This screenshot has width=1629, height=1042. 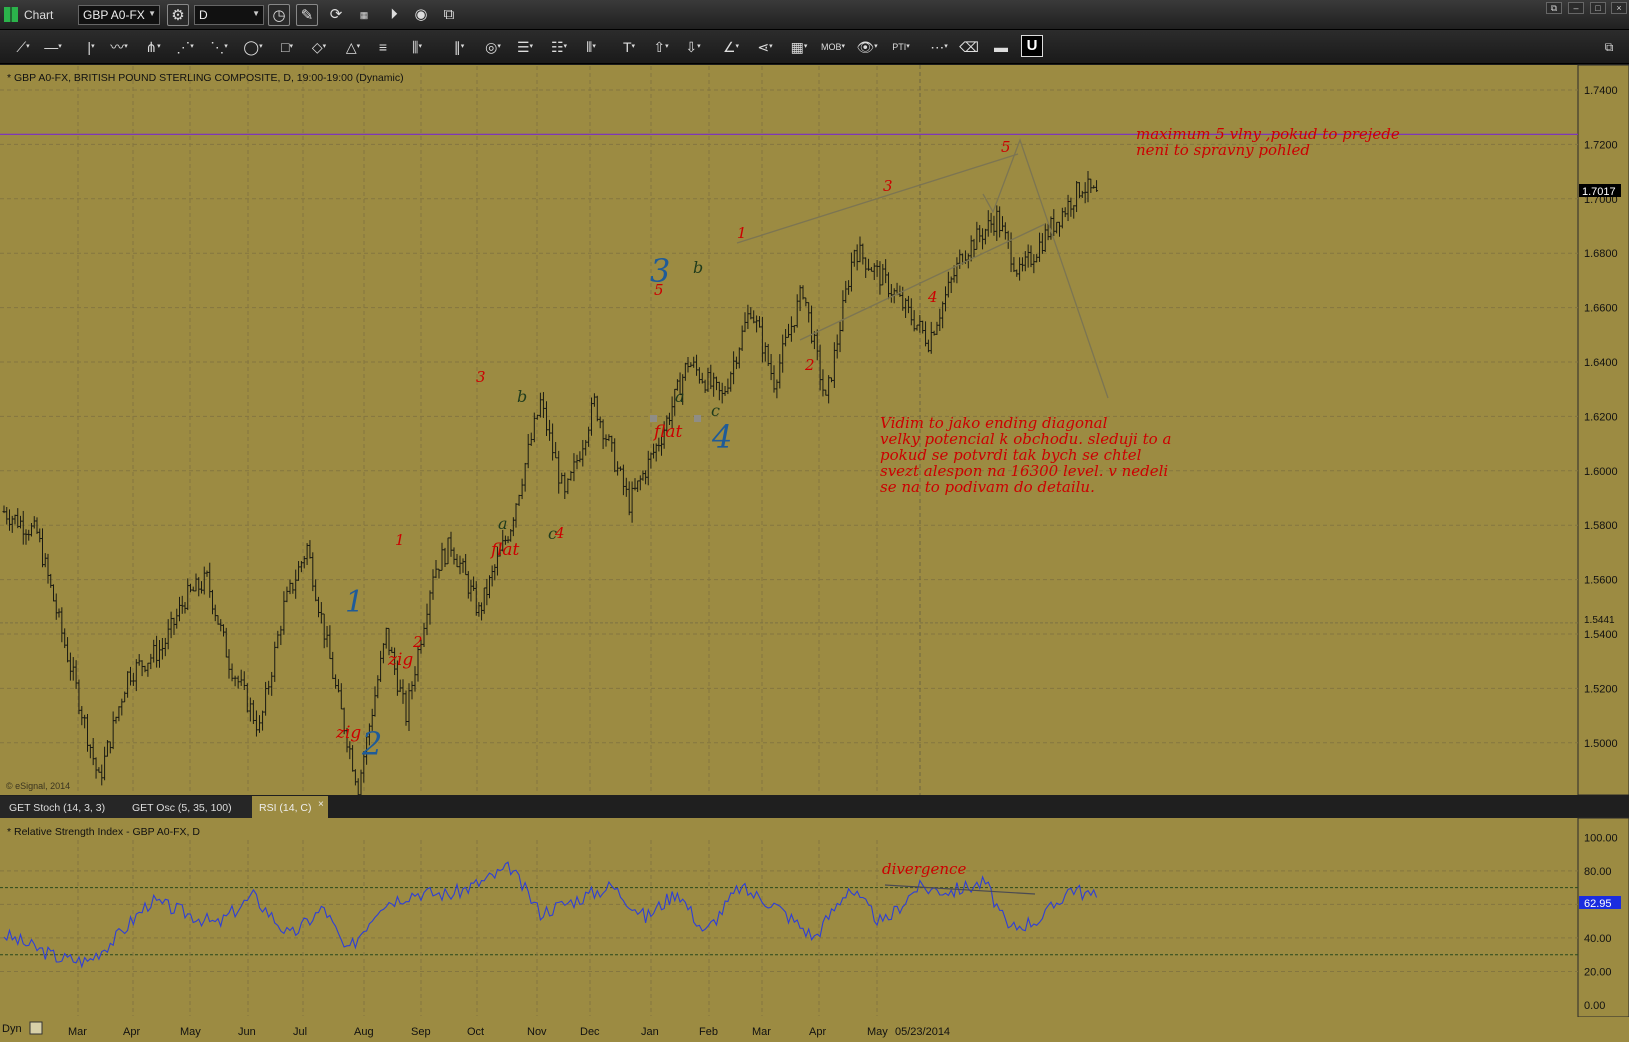 What do you see at coordinates (364, 1032) in the screenshot?
I see `date-label: Aug` at bounding box center [364, 1032].